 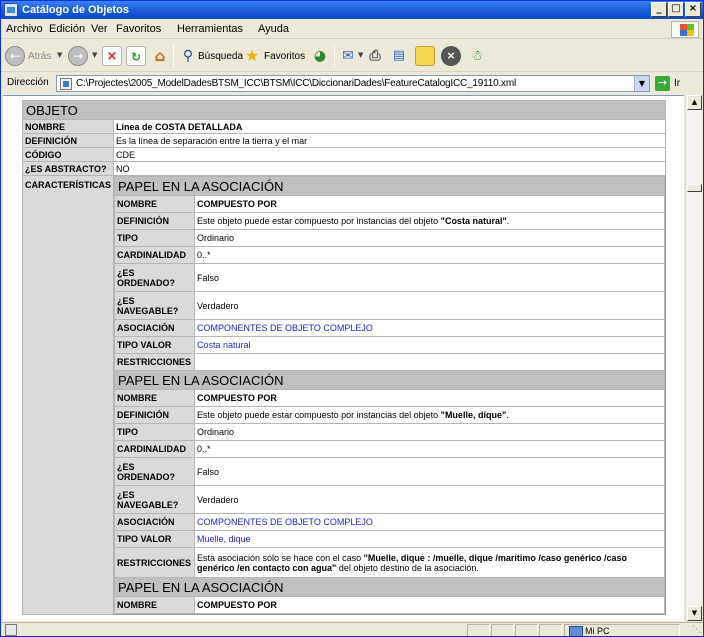 What do you see at coordinates (220, 56) in the screenshot?
I see `search-label: Búsqueda` at bounding box center [220, 56].